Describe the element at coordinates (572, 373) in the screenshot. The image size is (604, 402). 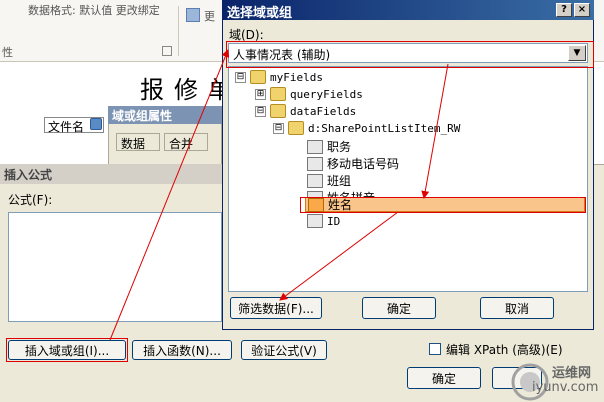
I see `watermark-text: 运维网` at that location.